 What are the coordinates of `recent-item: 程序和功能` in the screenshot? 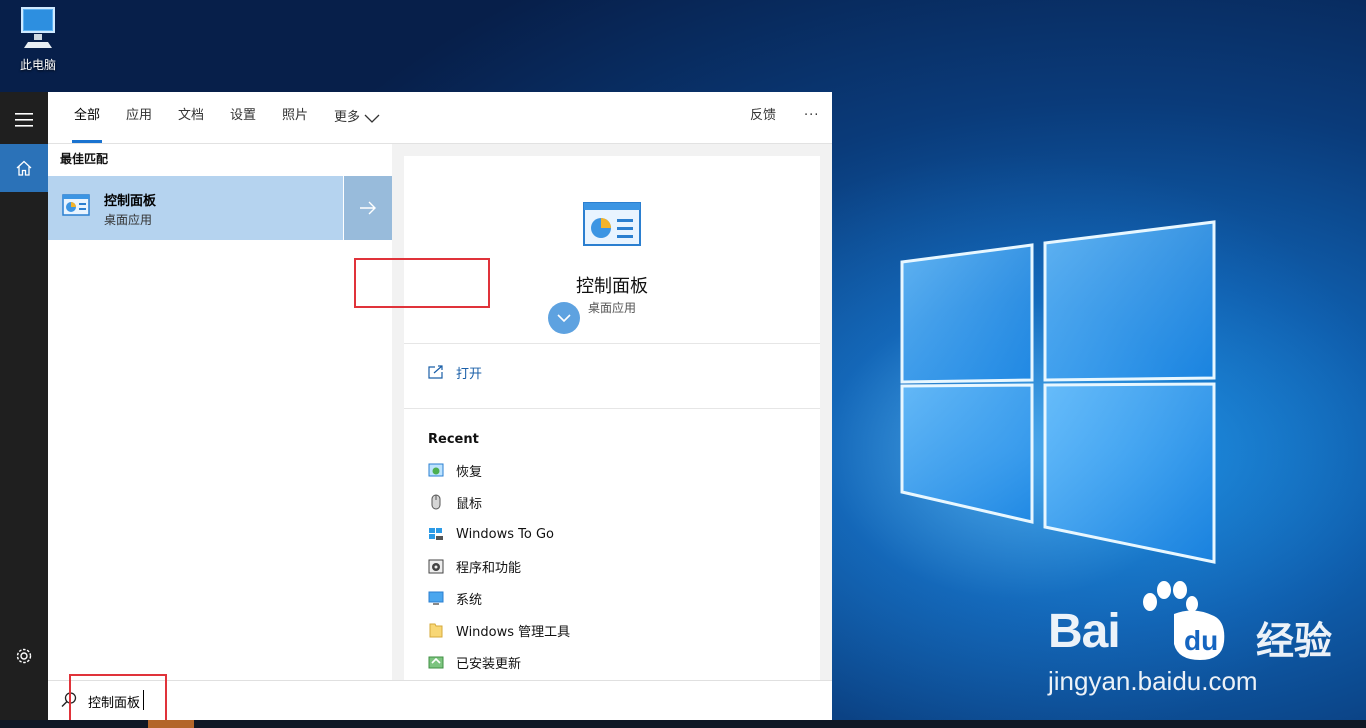 It's located at (474, 566).